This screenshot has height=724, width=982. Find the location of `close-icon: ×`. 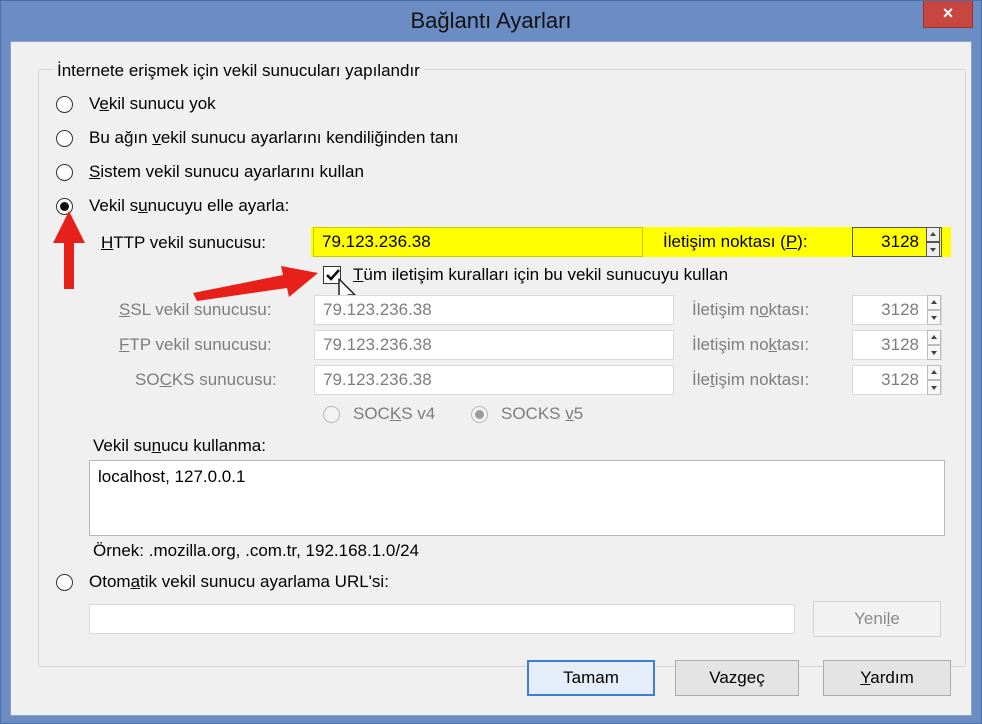

close-icon: × is located at coordinates (948, 13).